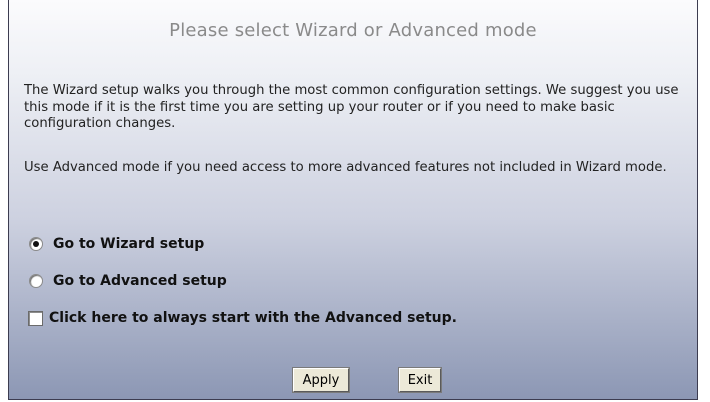 The image size is (710, 402). What do you see at coordinates (321, 380) in the screenshot?
I see `apply-button: Apply` at bounding box center [321, 380].